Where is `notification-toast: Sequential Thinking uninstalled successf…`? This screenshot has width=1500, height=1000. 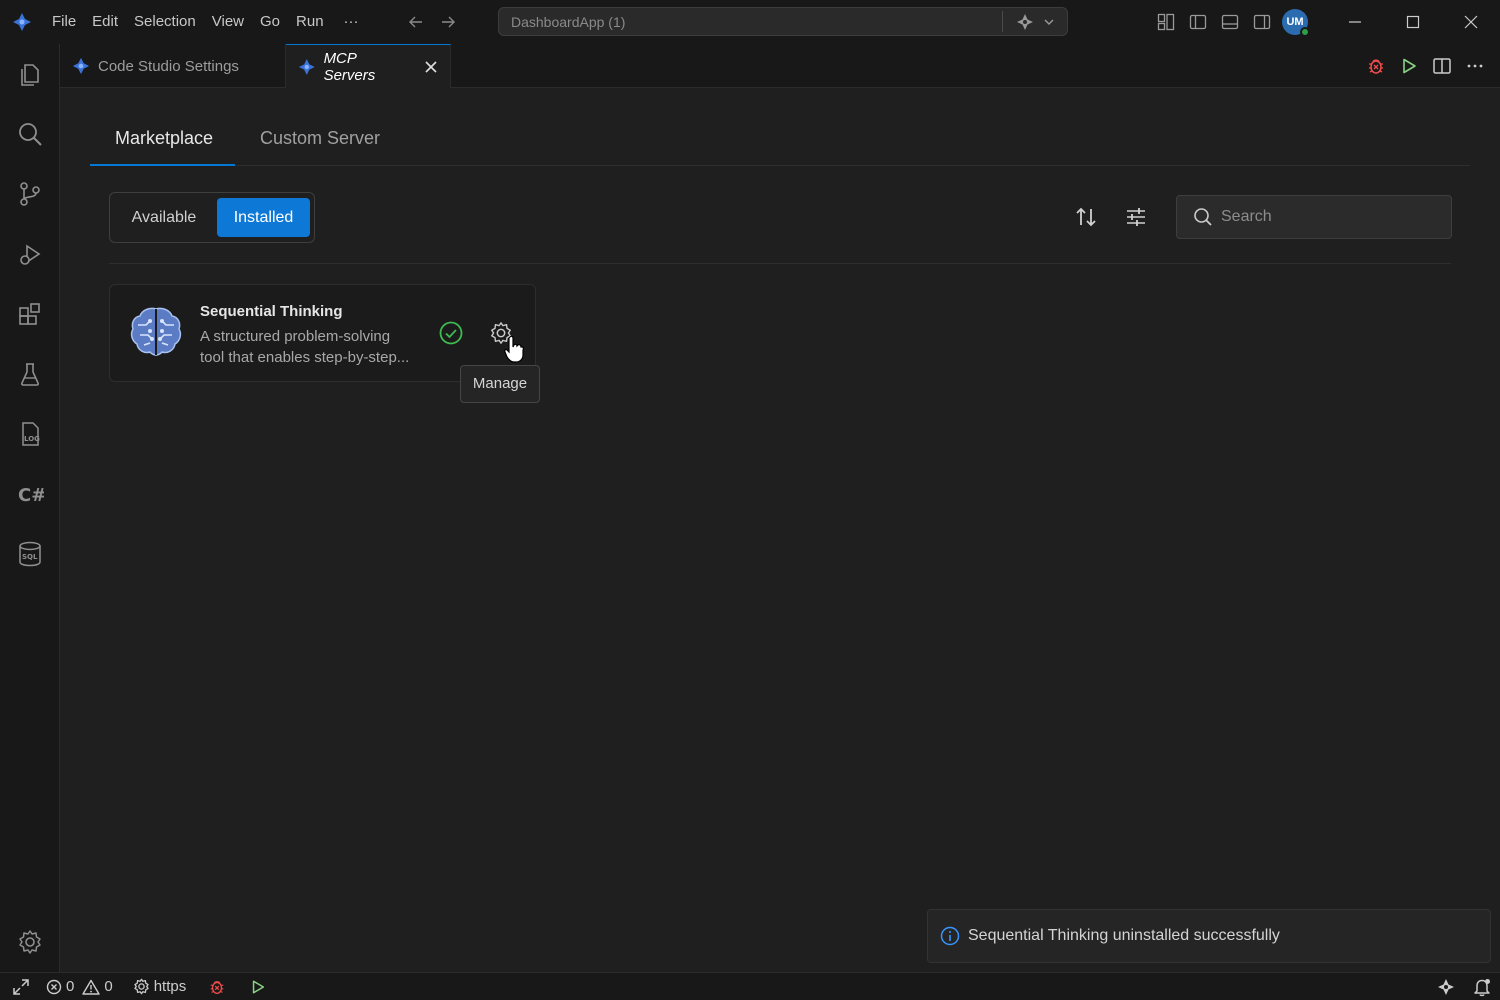
notification-toast: Sequential Thinking uninstalled successf… is located at coordinates (1209, 936).